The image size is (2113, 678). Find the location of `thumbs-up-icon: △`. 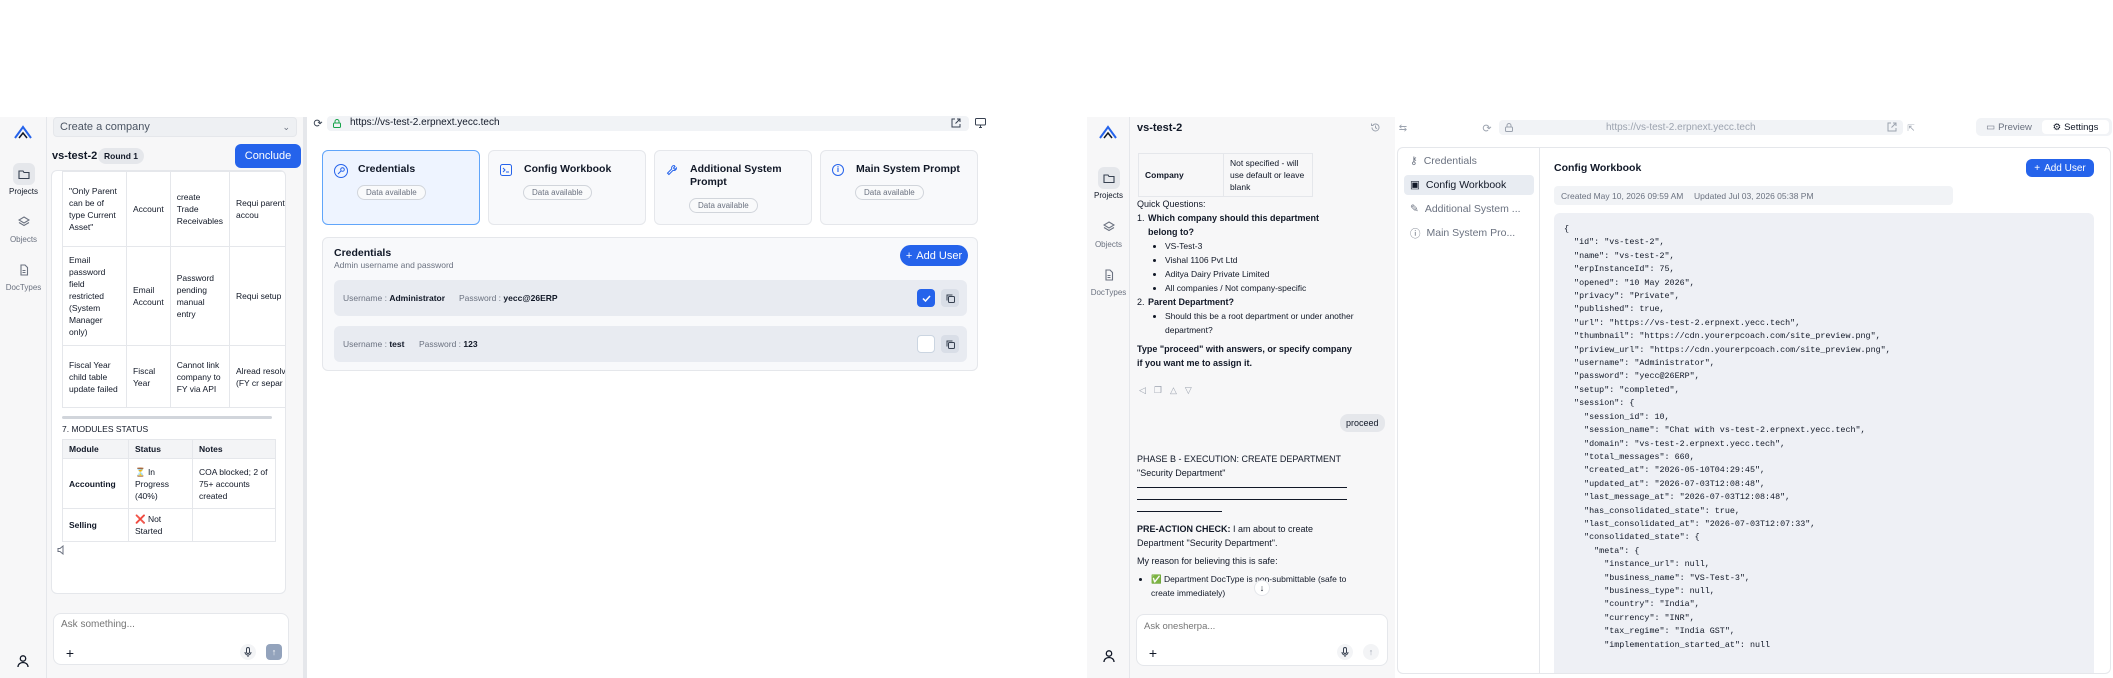

thumbs-up-icon: △ is located at coordinates (1173, 390).